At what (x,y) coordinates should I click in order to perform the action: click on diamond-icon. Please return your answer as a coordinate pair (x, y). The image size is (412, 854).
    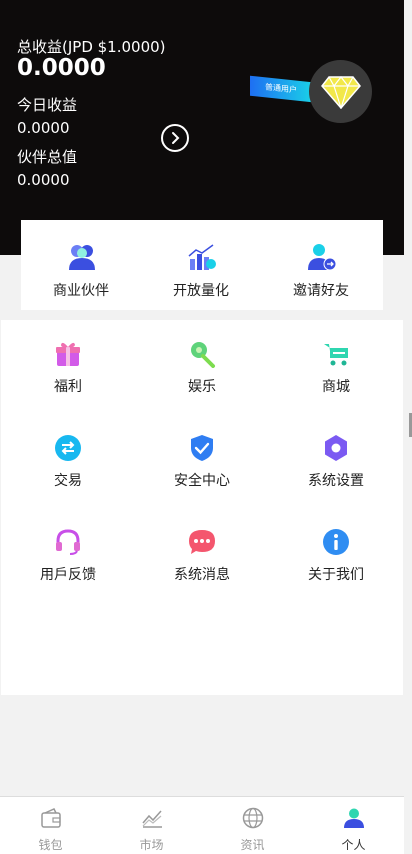
    Looking at the image, I should click on (340, 92).